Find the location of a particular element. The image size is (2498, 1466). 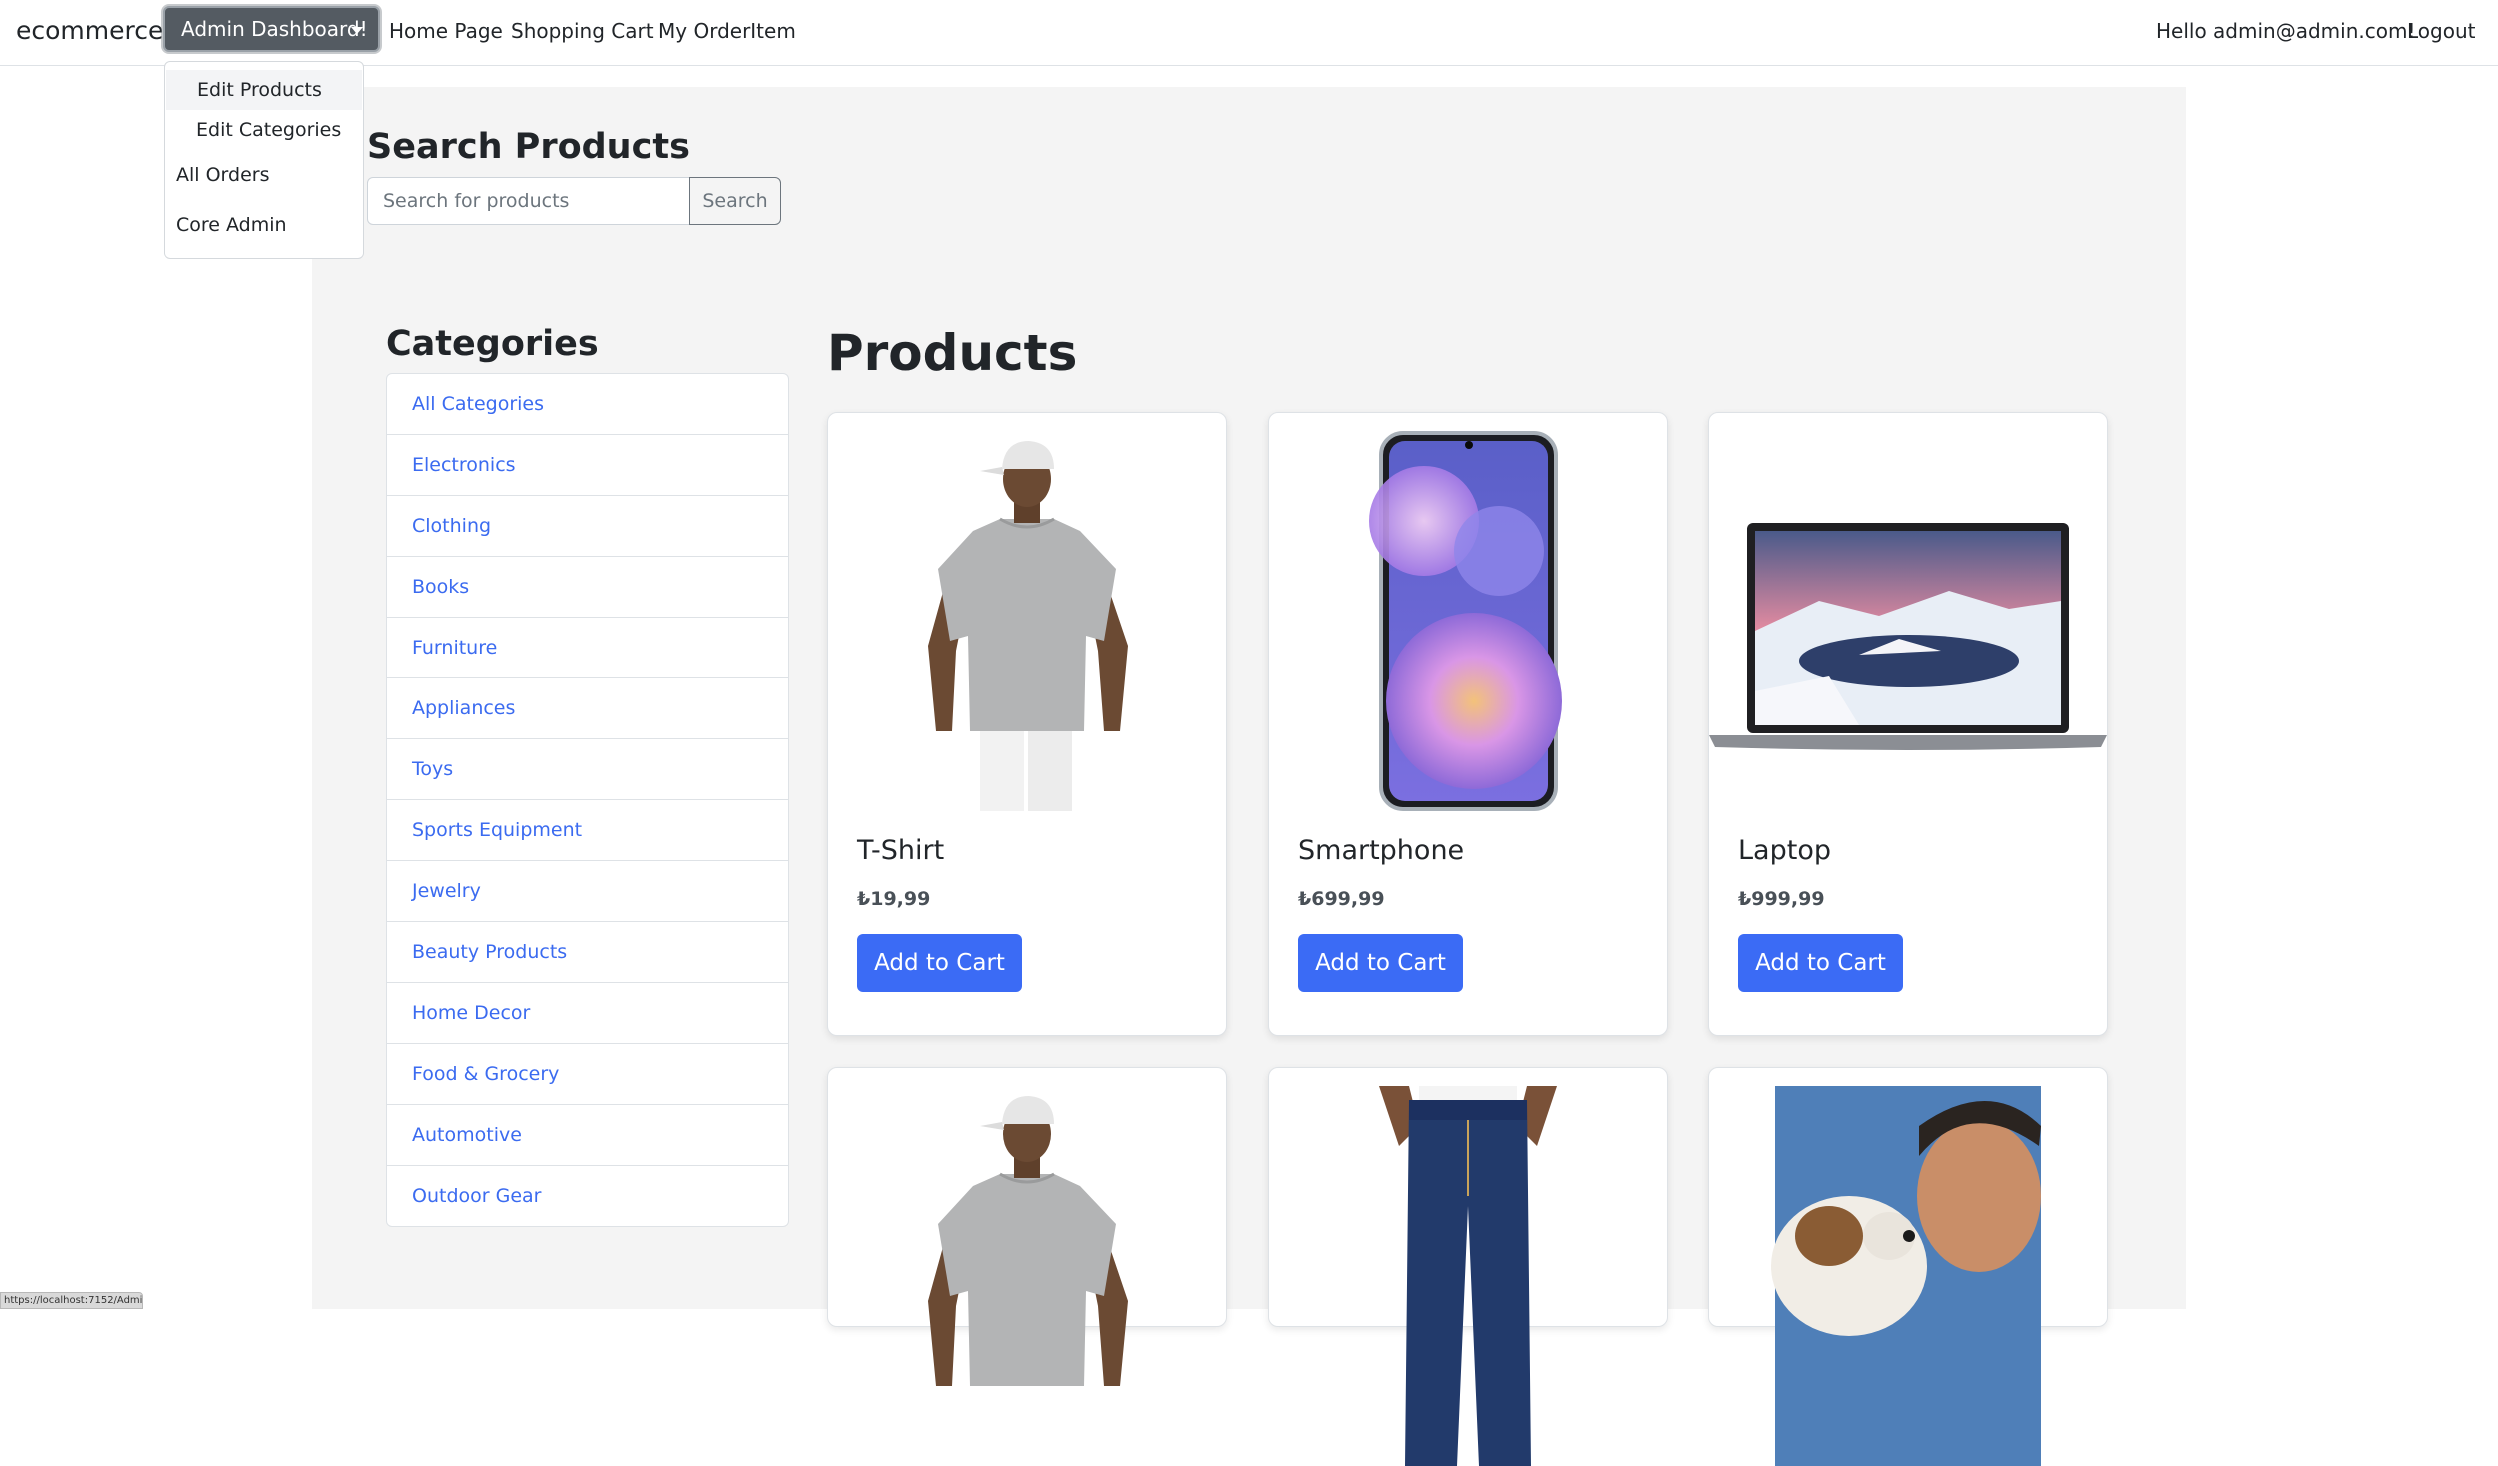

category-item-automotive: Automotive is located at coordinates (587, 1135).